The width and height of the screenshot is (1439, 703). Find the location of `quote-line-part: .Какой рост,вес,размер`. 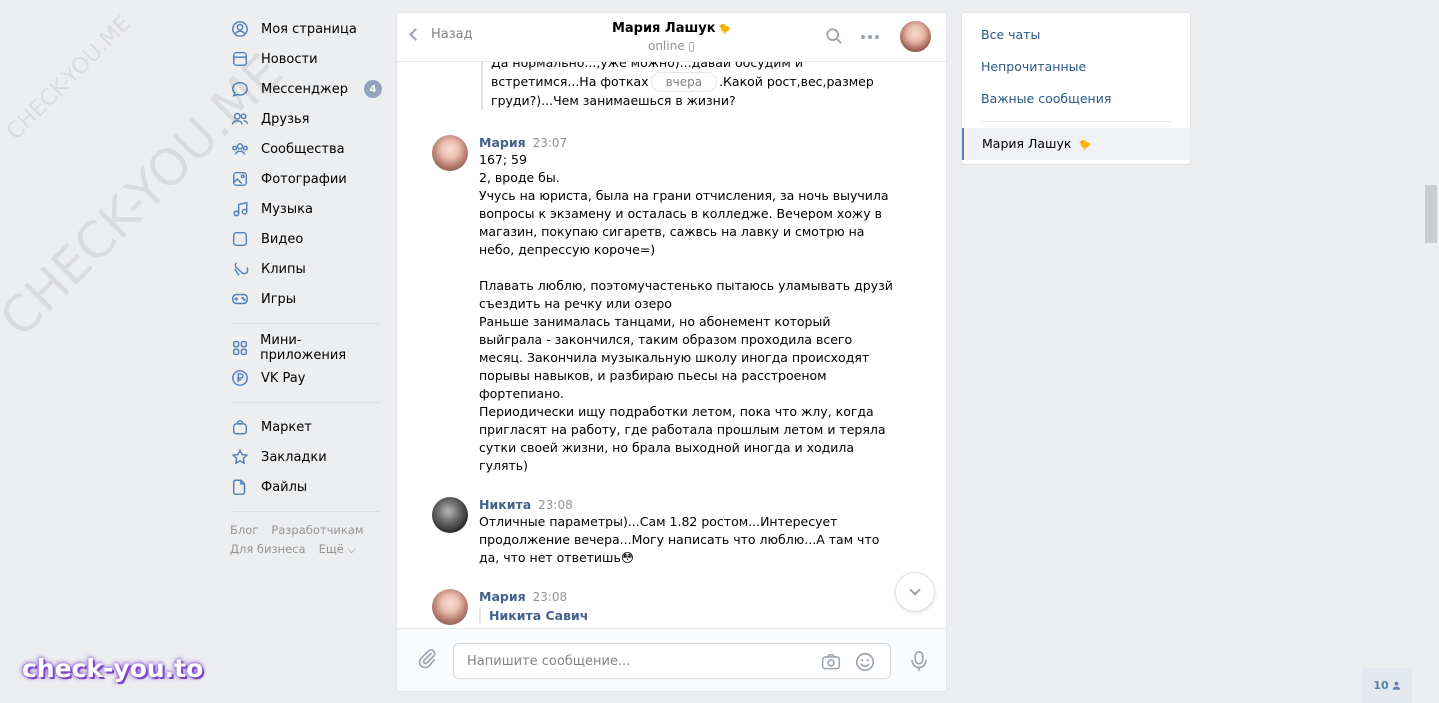

quote-line-part: .Какой рост,вес,размер is located at coordinates (796, 81).